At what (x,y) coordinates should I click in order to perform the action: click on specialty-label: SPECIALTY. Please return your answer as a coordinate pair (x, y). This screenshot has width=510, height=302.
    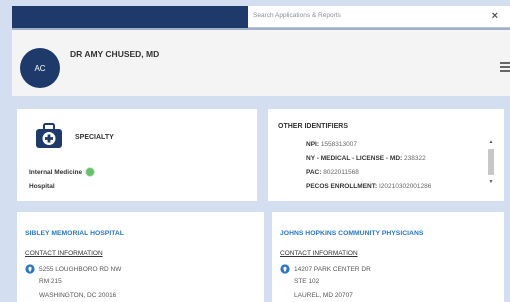
    Looking at the image, I should click on (94, 137).